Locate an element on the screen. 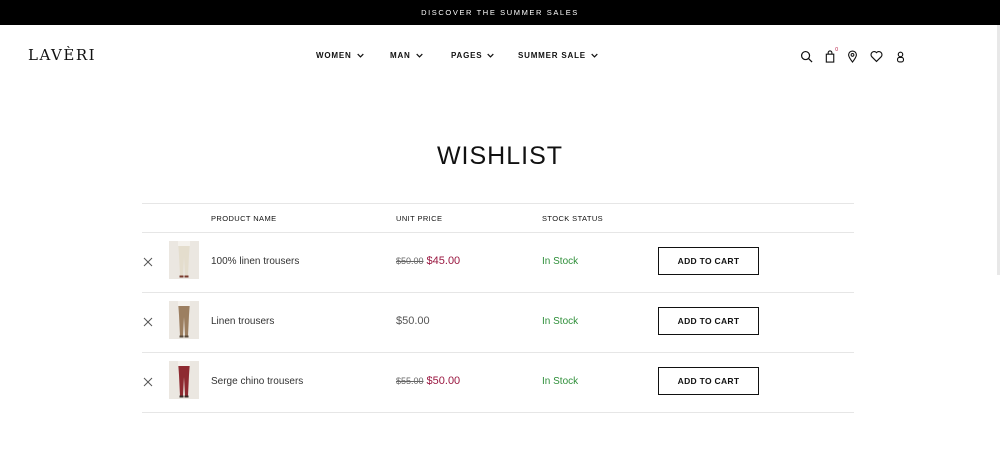 The height and width of the screenshot is (450, 1000). page-title: WISHLIST is located at coordinates (500, 156).